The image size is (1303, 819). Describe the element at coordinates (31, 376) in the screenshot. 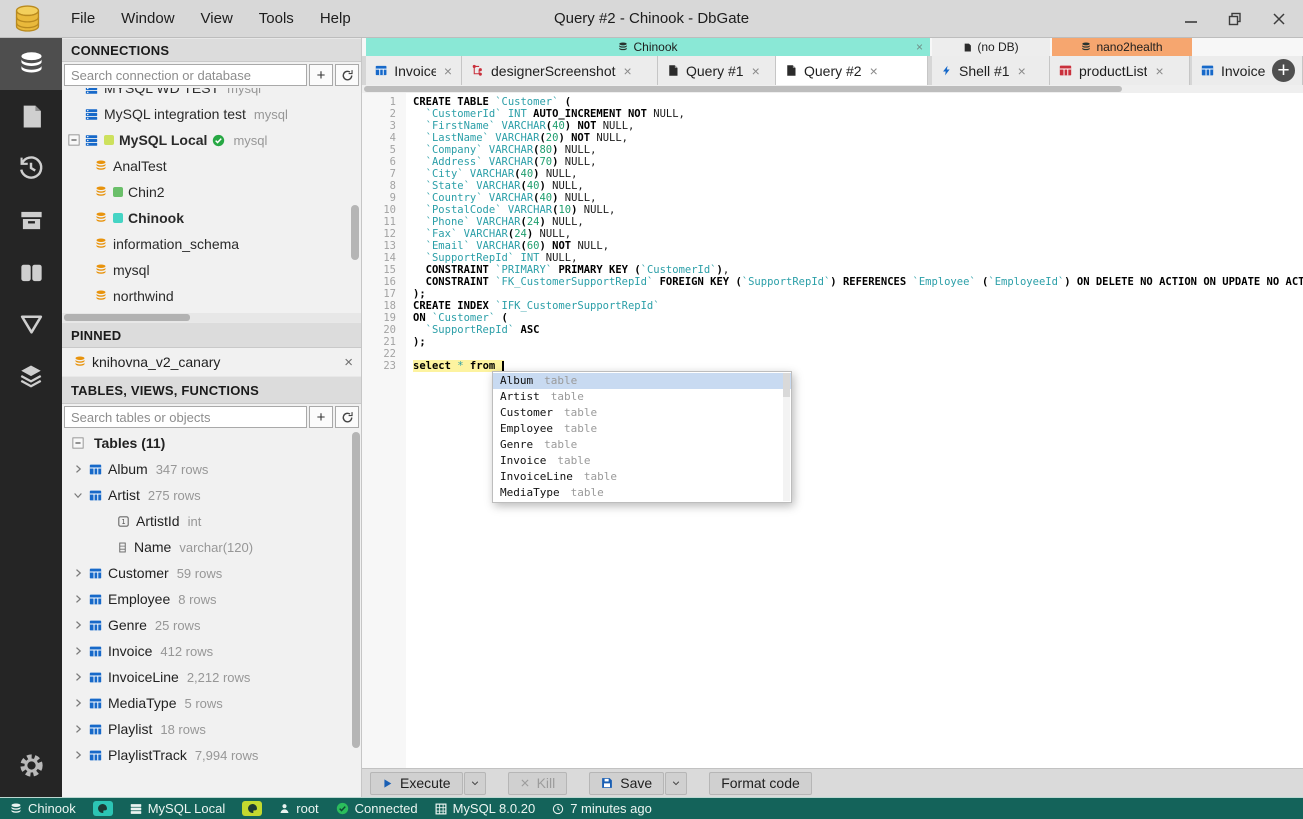

I see `layers-icon` at that location.